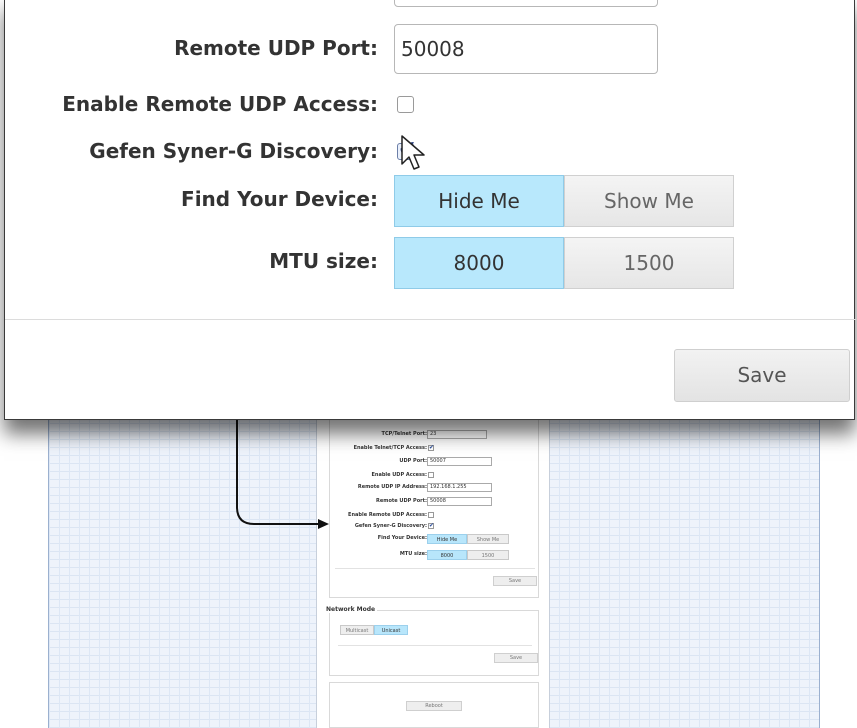 This screenshot has width=857, height=728. I want to click on row-find-device: Find Your Device: Hide Me Show Me, so click(430, 201).